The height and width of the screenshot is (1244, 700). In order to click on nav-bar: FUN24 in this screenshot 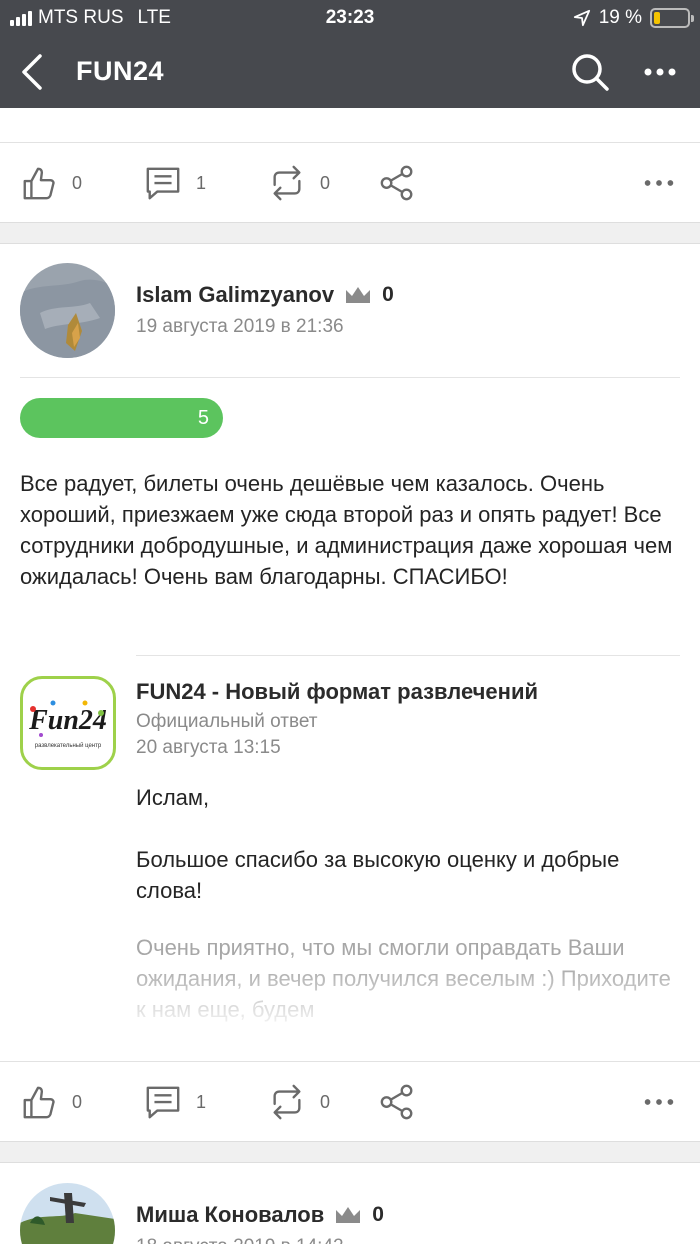, I will do `click(350, 72)`.